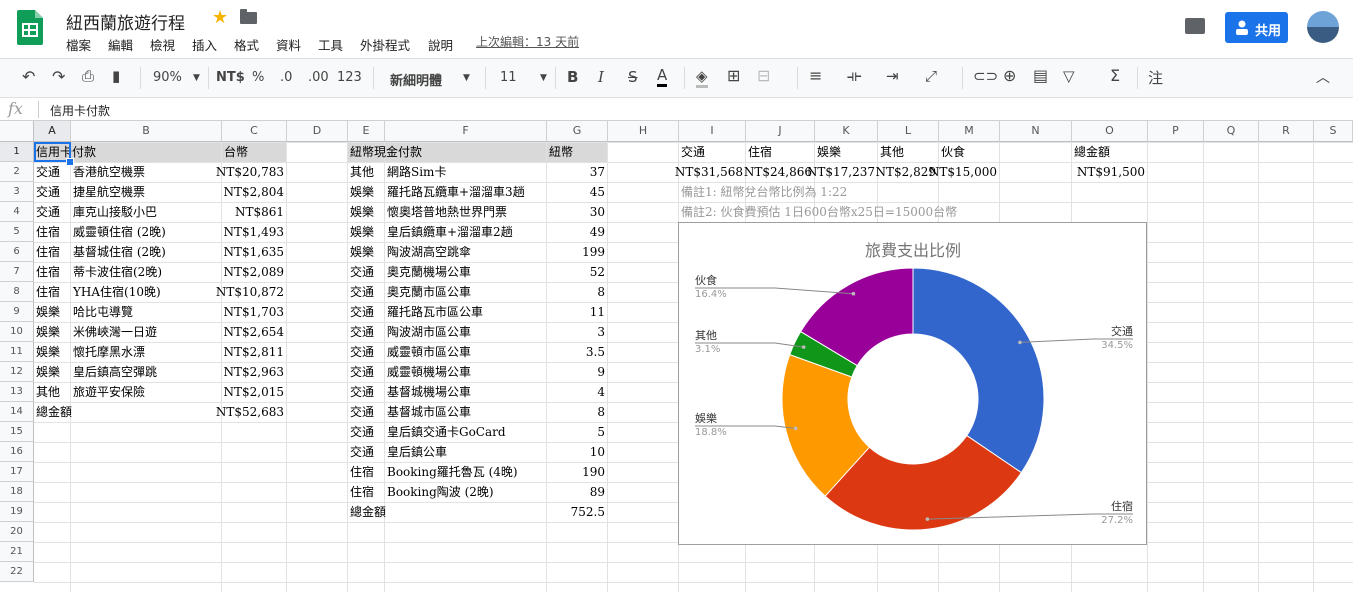 Image resolution: width=1353 pixels, height=592 pixels. I want to click on cell: 45, so click(597, 192).